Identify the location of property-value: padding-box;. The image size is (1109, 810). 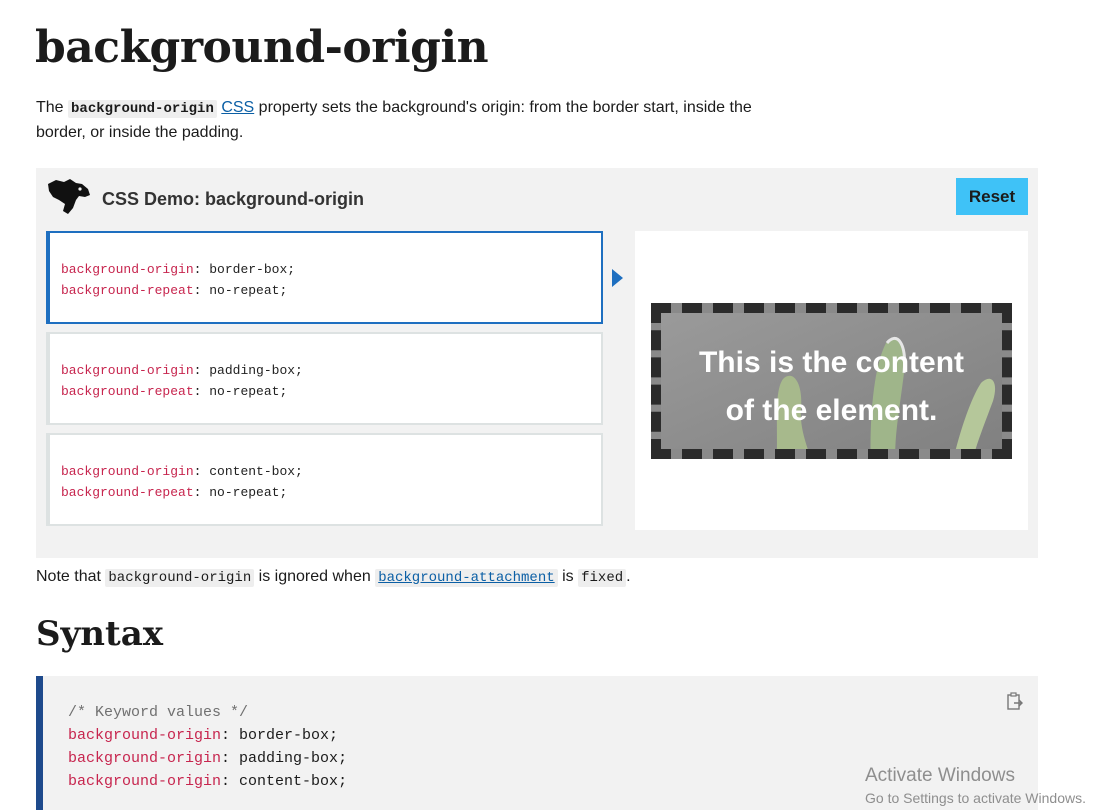
(256, 370).